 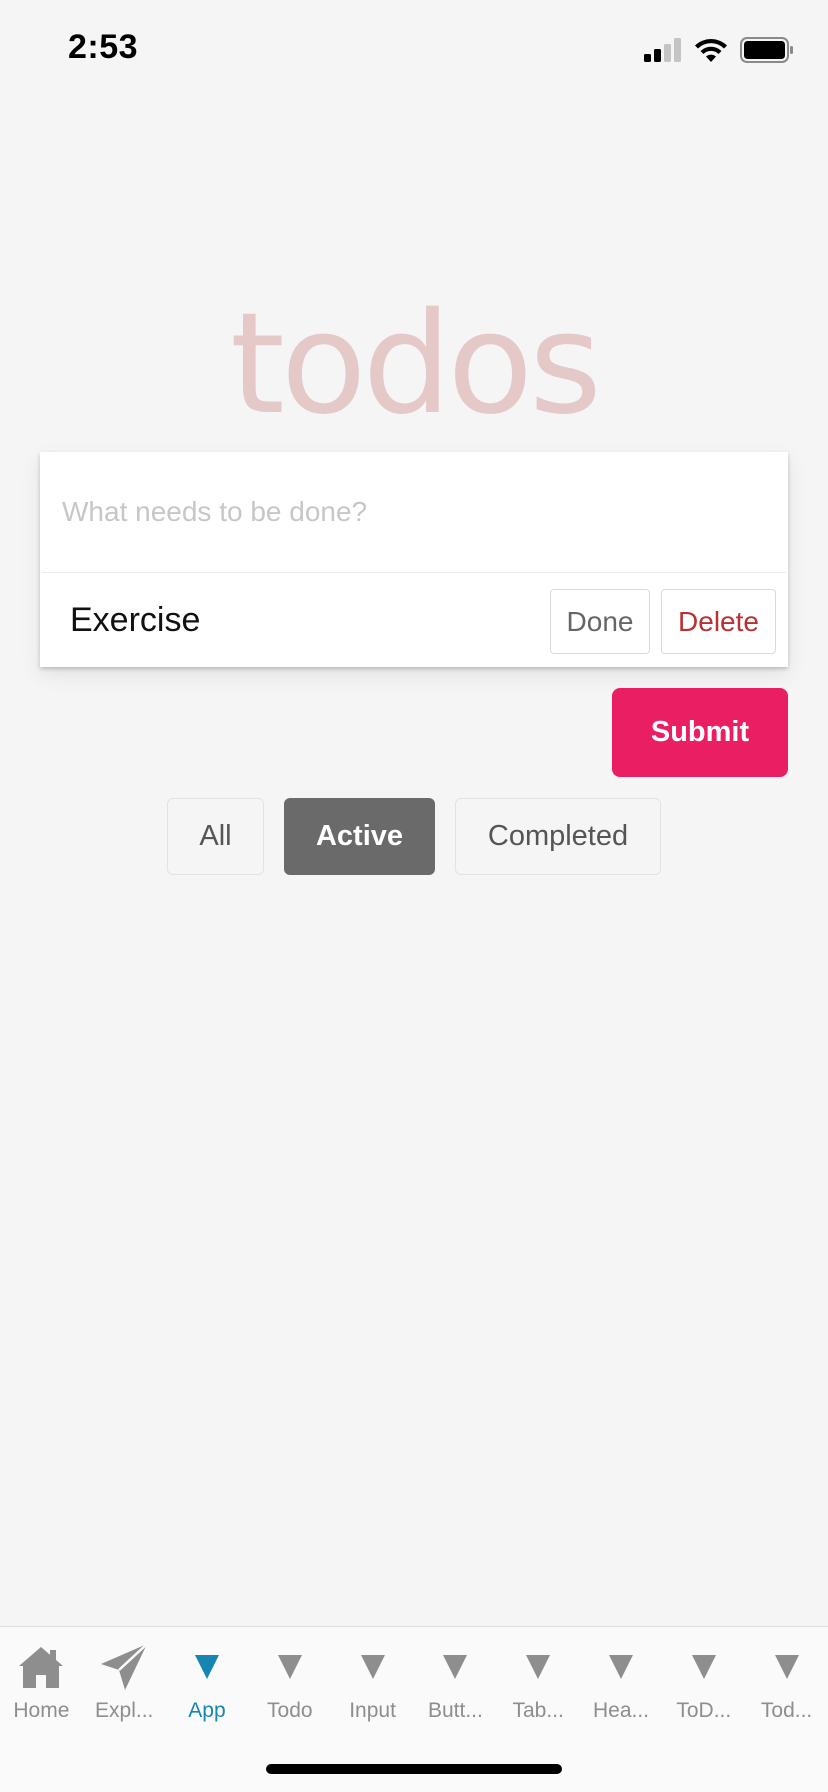 What do you see at coordinates (41, 1667) in the screenshot?
I see `home-icon` at bounding box center [41, 1667].